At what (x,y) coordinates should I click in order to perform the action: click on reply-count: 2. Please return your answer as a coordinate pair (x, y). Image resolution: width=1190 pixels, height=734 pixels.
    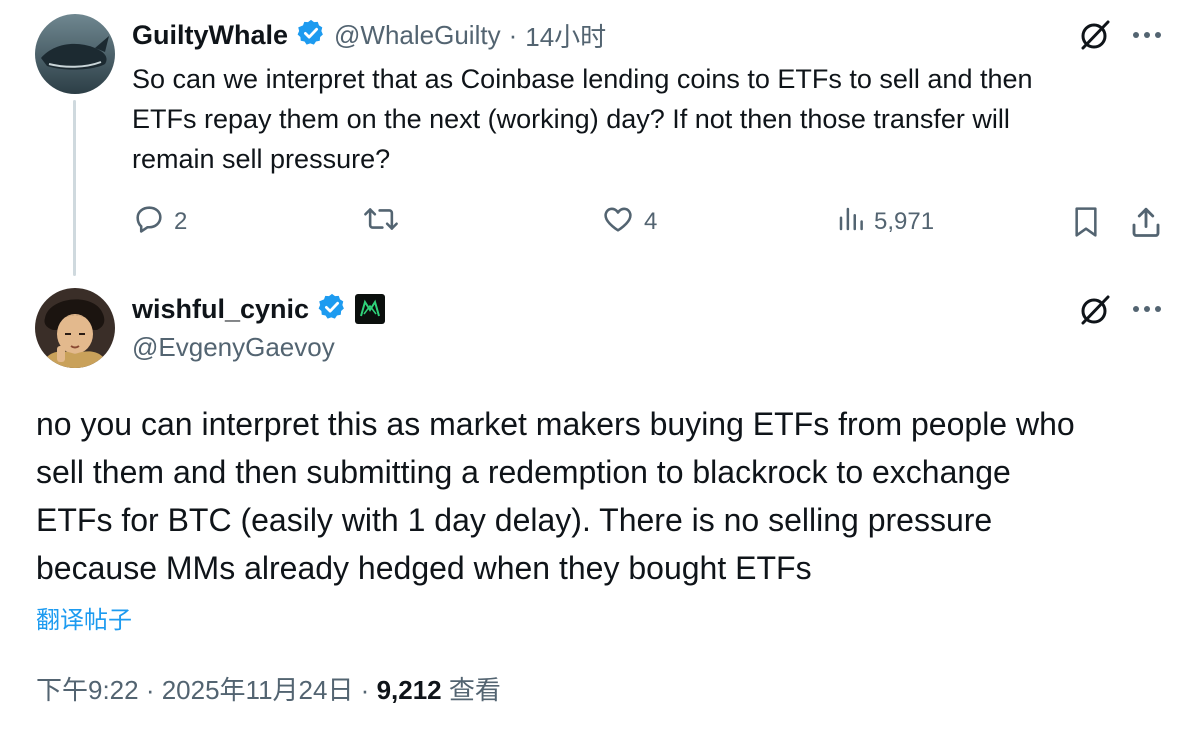
    Looking at the image, I should click on (181, 221).